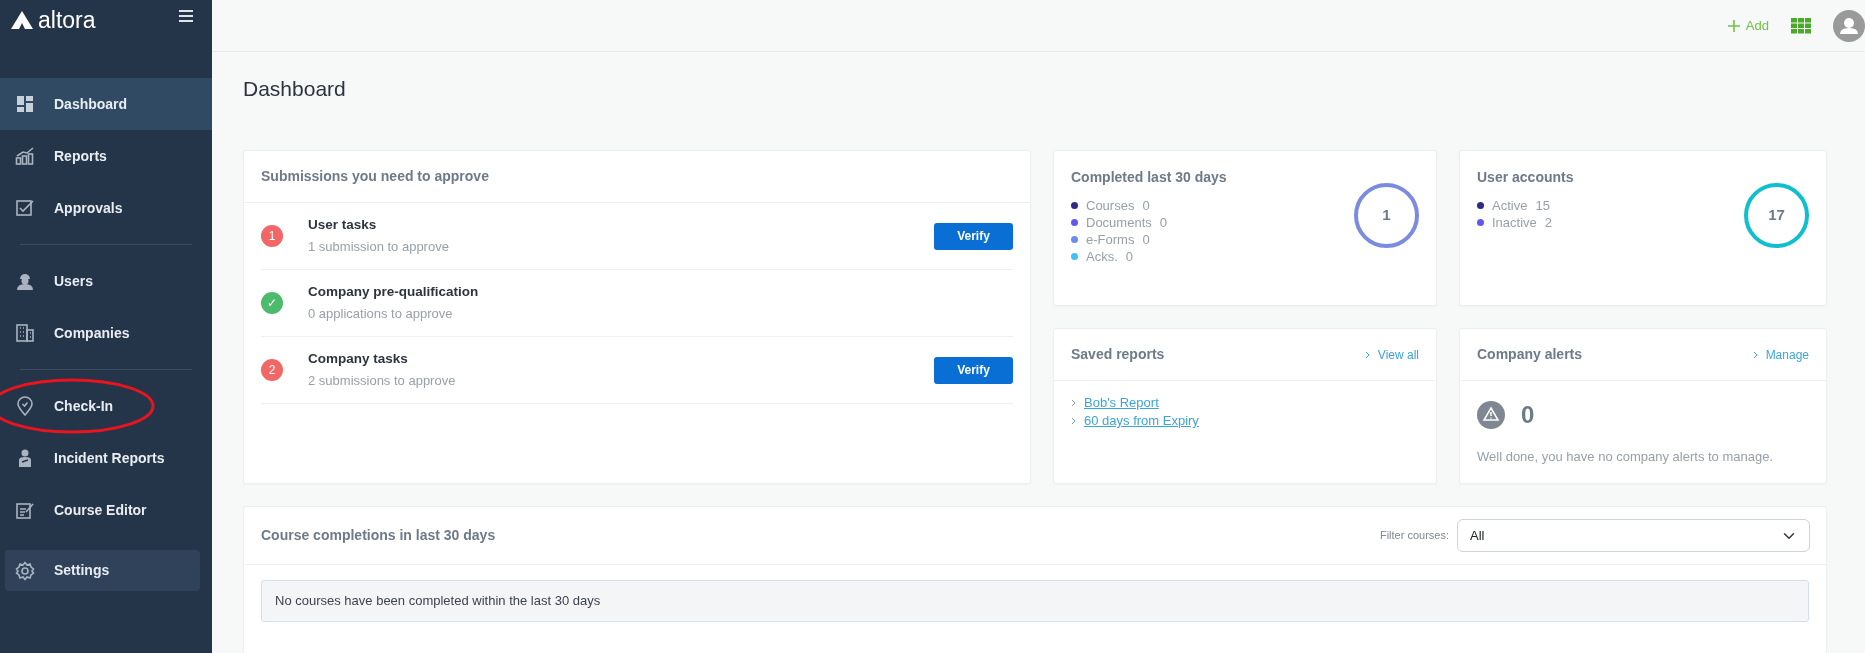  Describe the element at coordinates (379, 247) in the screenshot. I see `row-subtitle: 1 submission to approve` at that location.